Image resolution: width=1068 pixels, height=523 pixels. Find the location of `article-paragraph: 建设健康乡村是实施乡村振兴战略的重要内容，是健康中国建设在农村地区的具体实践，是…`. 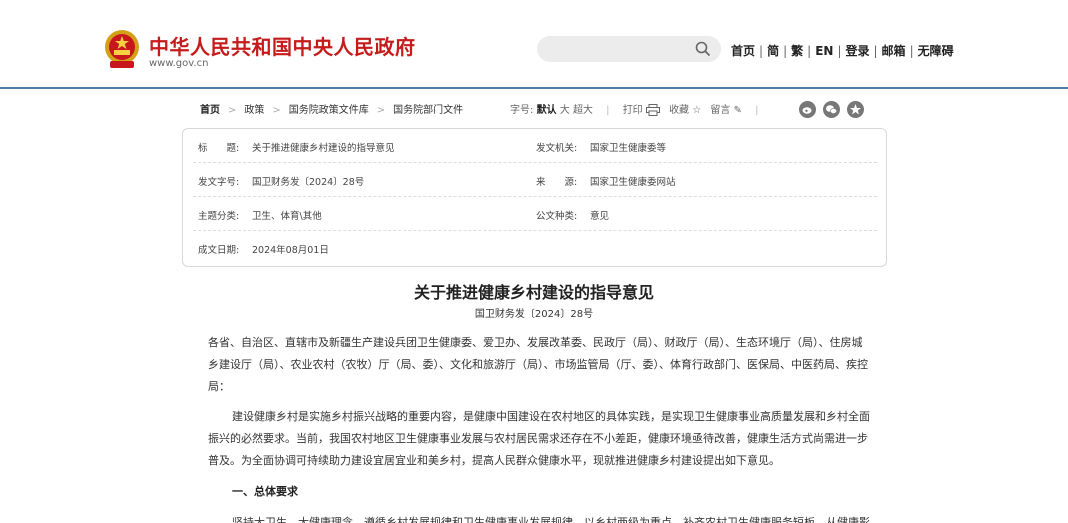

article-paragraph: 建设健康乡村是实施乡村振兴战略的重要内容，是健康中国建设在农村地区的具体实践，是… is located at coordinates (539, 438).